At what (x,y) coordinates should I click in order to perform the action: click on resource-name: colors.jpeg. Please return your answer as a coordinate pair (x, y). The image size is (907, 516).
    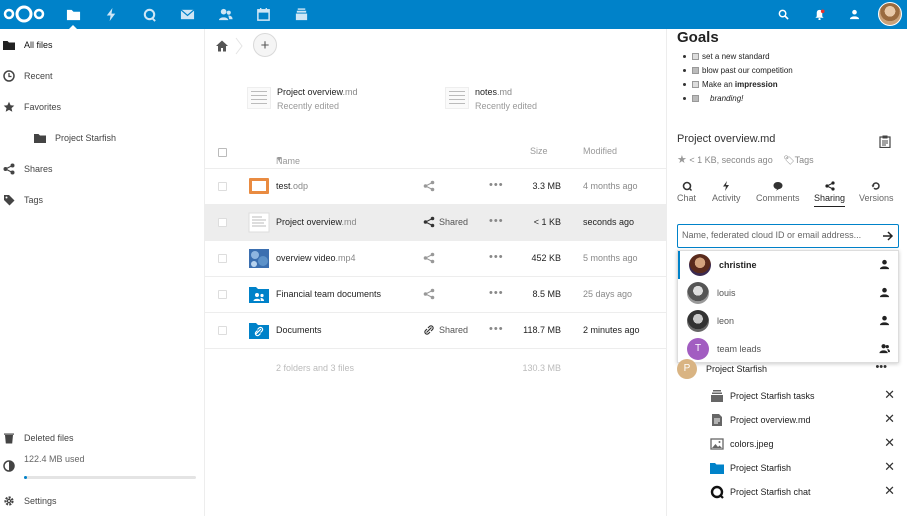
    Looking at the image, I should click on (752, 444).